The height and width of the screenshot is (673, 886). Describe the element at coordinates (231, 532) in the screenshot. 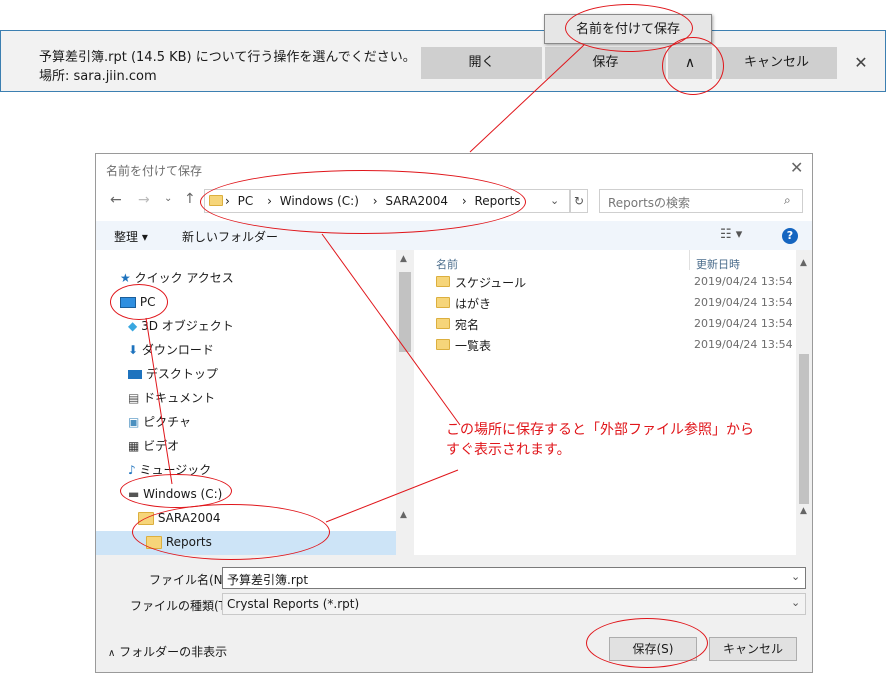

I see `highlight-nav-reports` at that location.